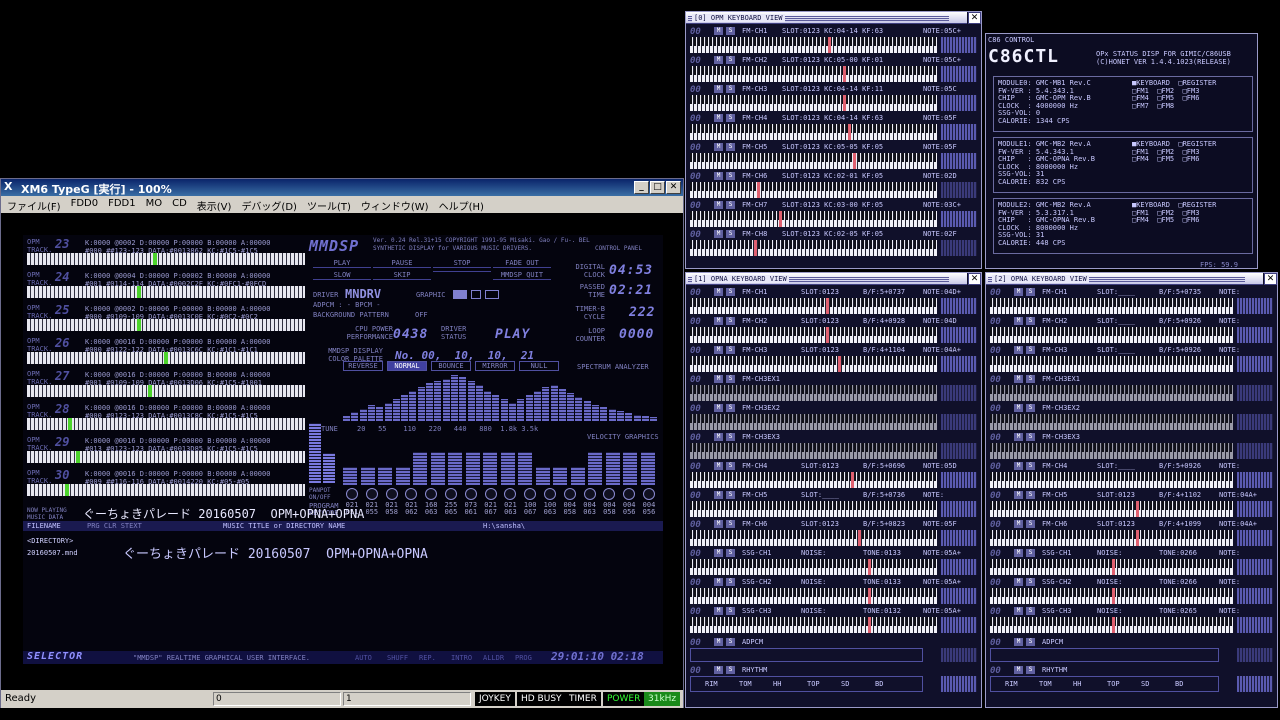 The width and height of the screenshot is (1280, 720). I want to click on control-button: PAUSE, so click(402, 263).